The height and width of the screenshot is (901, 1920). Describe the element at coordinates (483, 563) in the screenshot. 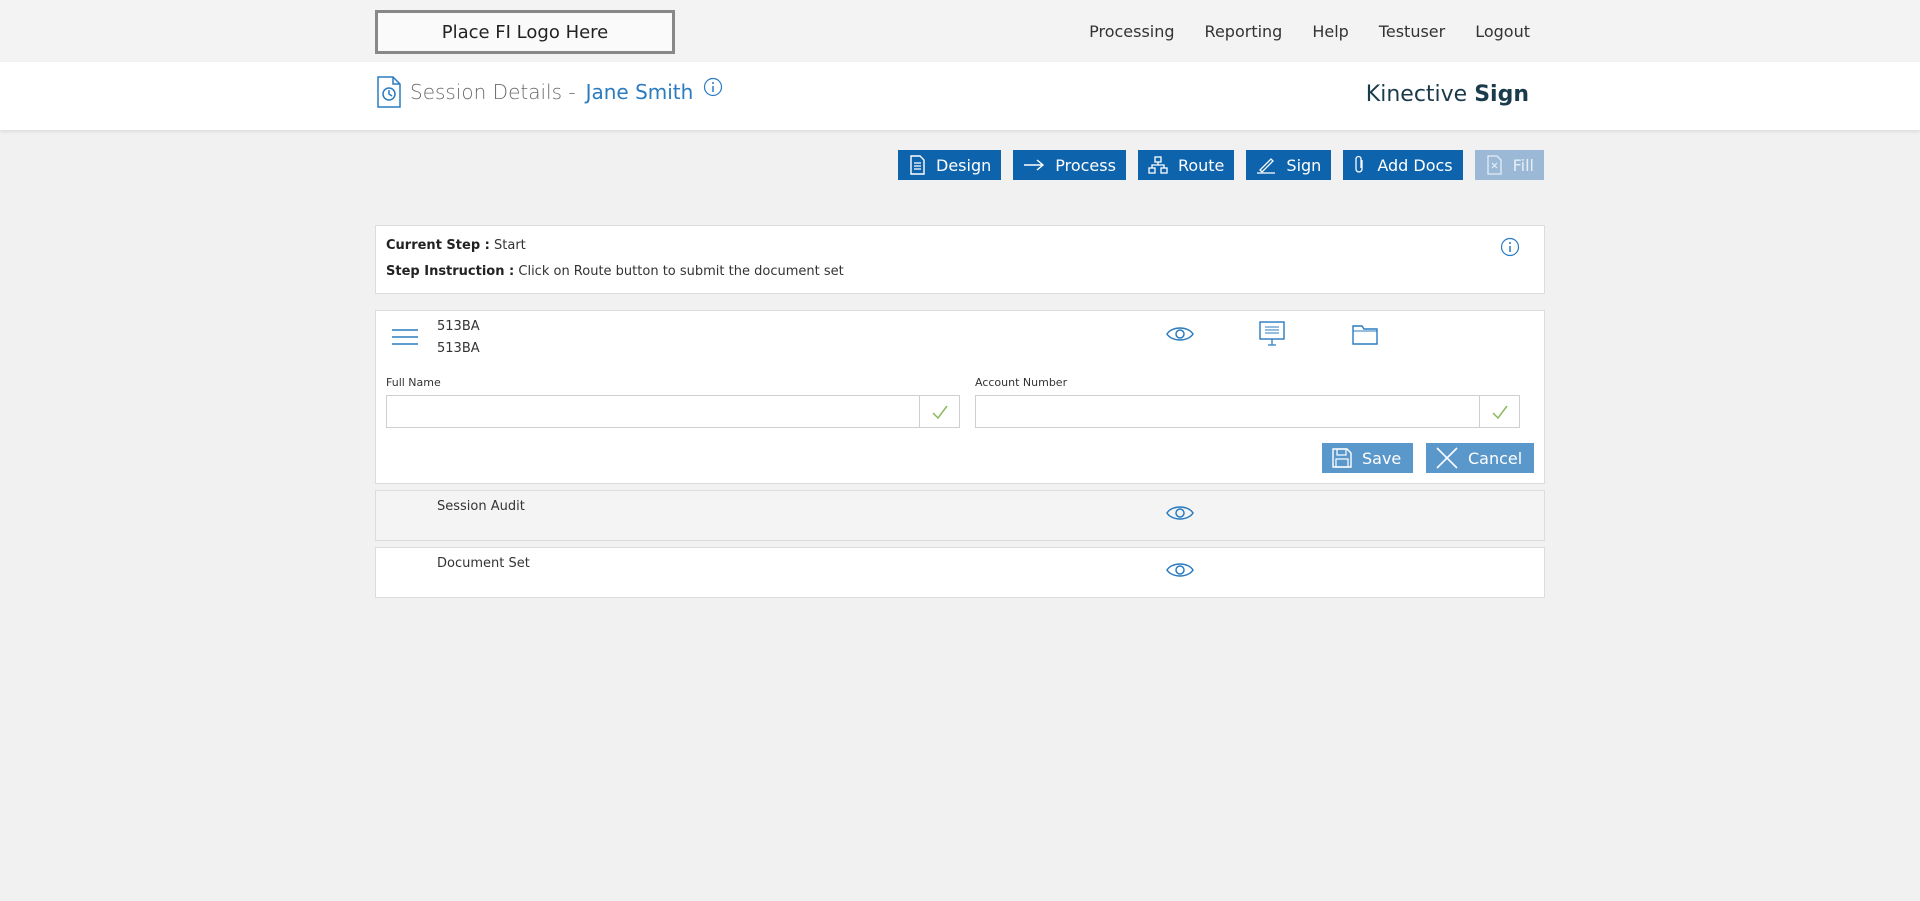

I see `document-set-label: Document Set` at that location.